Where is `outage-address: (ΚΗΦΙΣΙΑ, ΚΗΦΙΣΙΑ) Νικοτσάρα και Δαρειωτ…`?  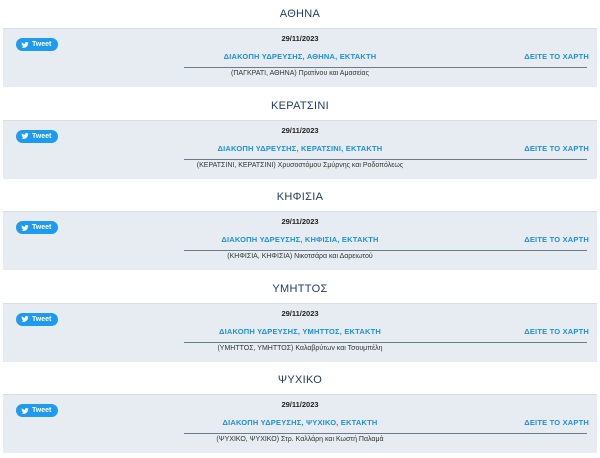 outage-address: (ΚΗΦΙΣΙΑ, ΚΗΦΙΣΙΑ) Νικοτσάρα και Δαρειωτ… is located at coordinates (300, 257).